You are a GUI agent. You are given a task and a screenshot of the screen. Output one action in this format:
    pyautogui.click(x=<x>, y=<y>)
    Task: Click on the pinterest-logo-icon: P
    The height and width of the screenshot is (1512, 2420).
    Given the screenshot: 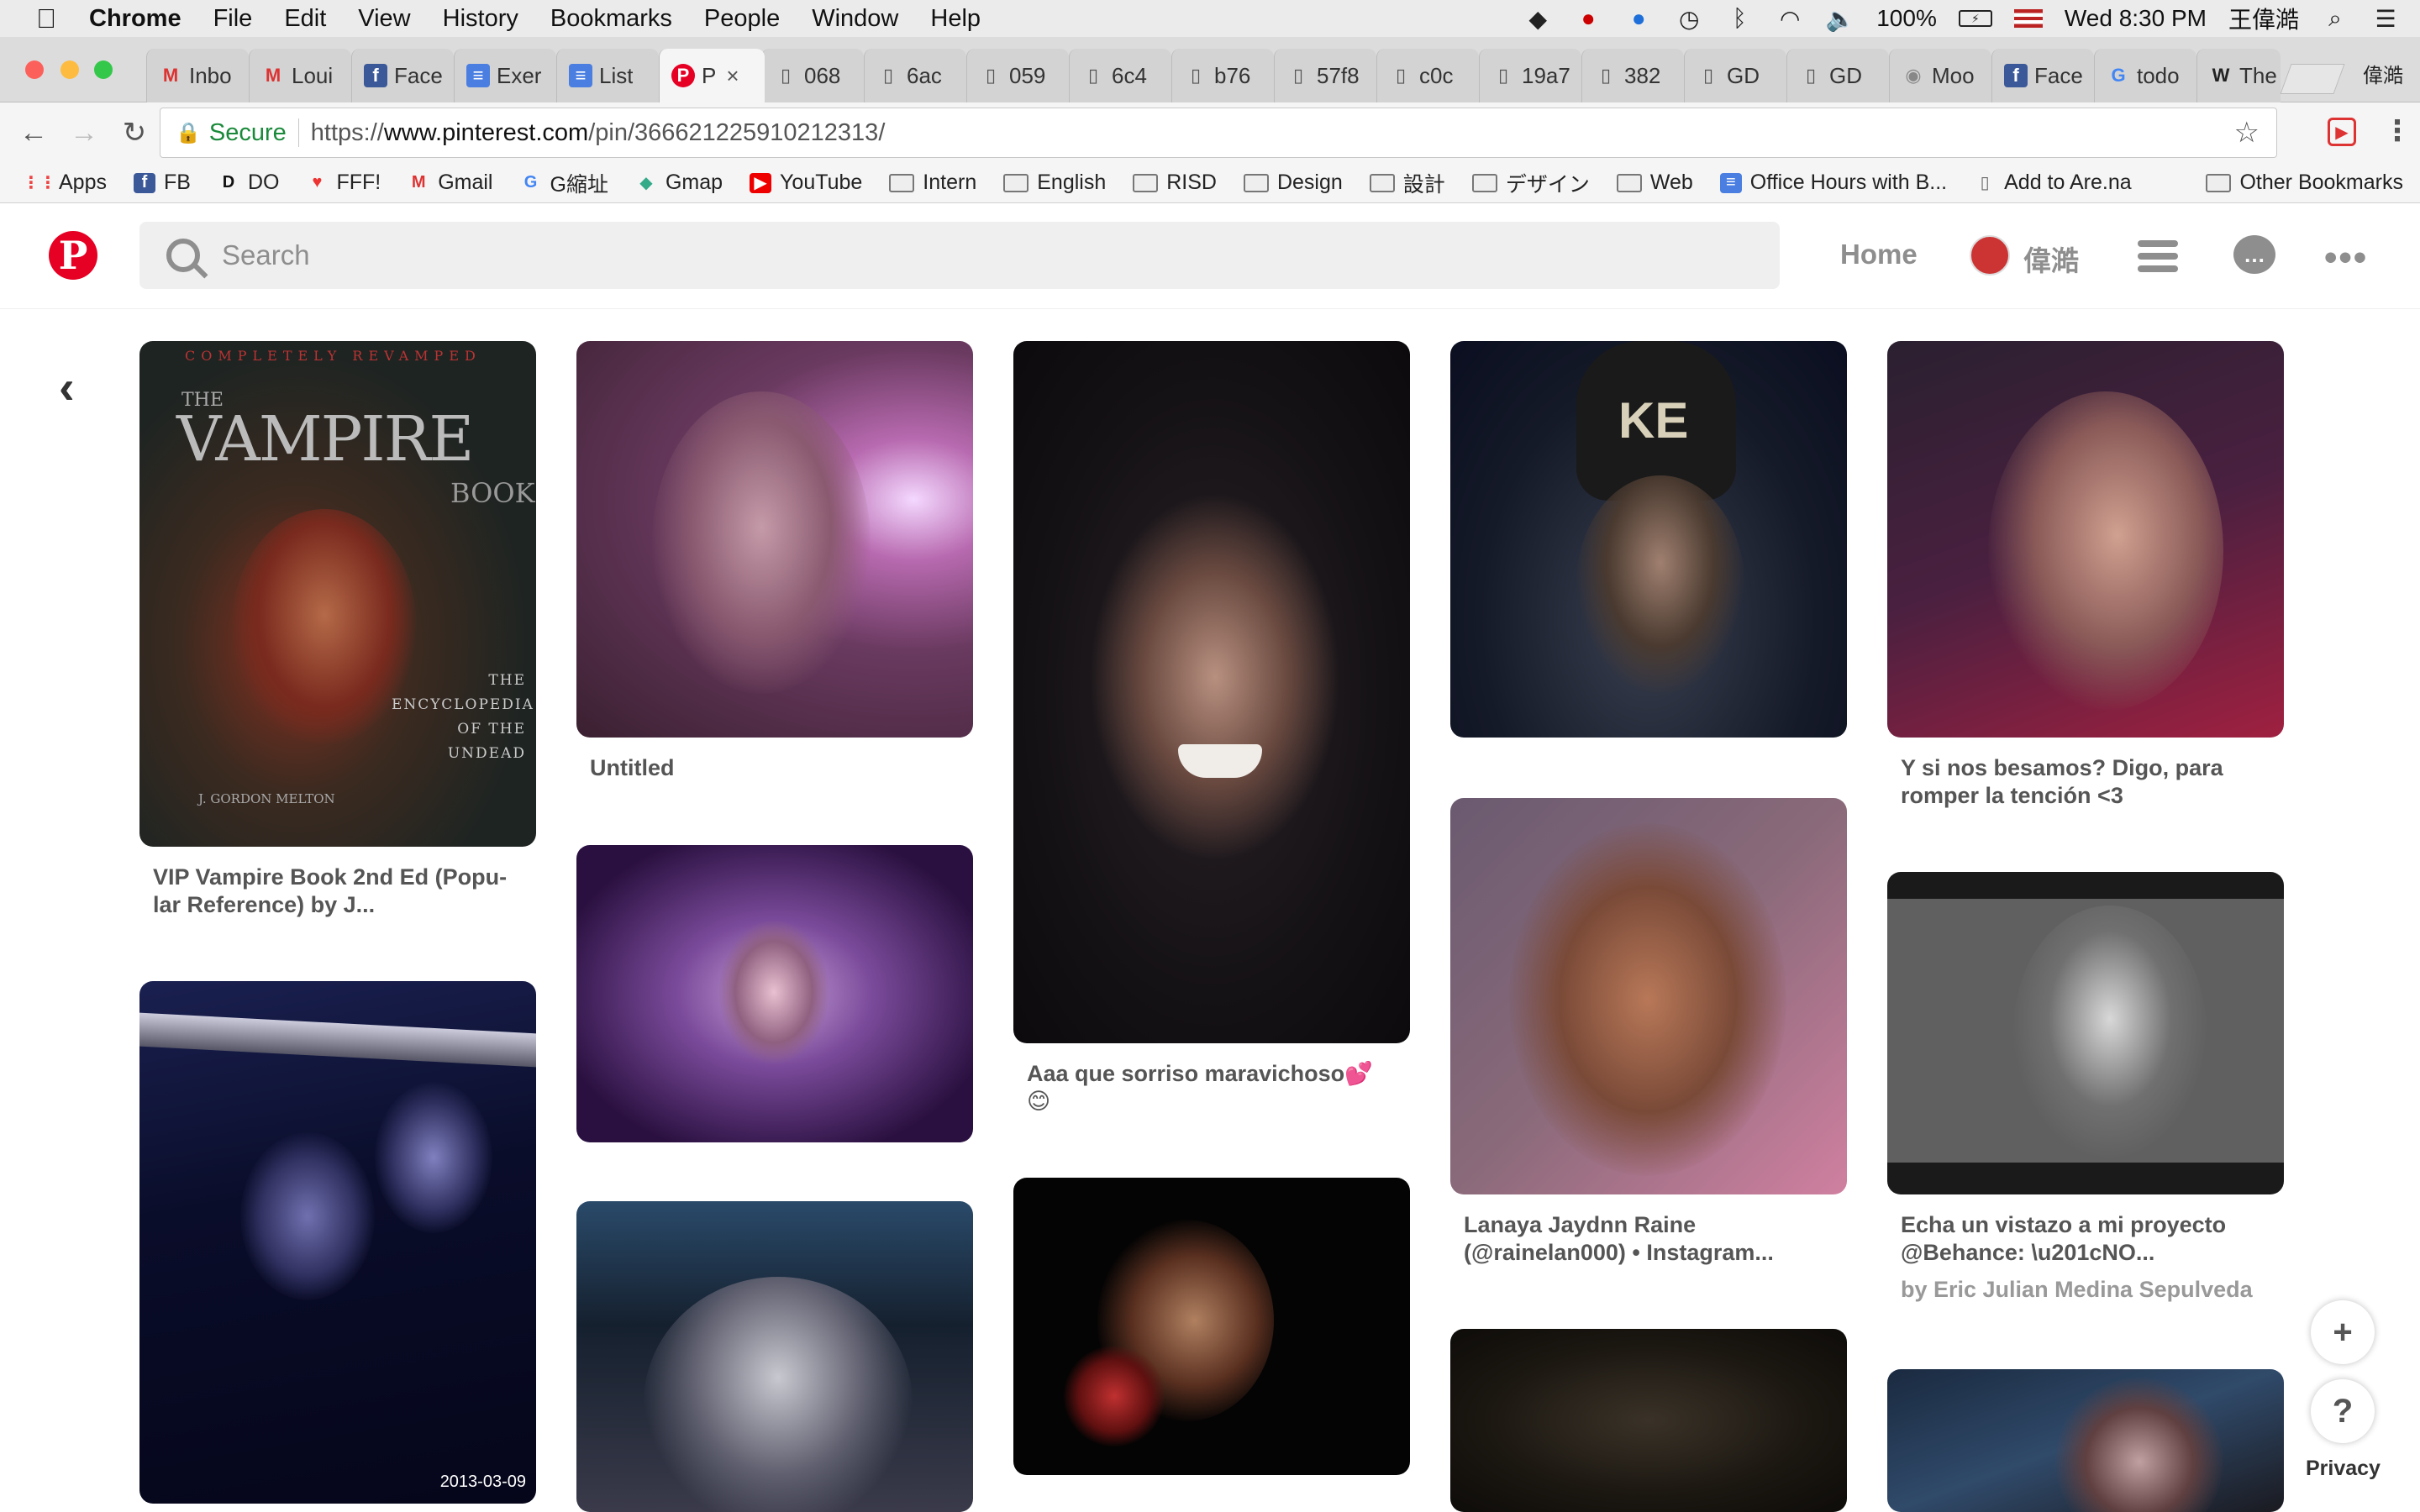 What is the action you would take?
    pyautogui.click(x=73, y=255)
    